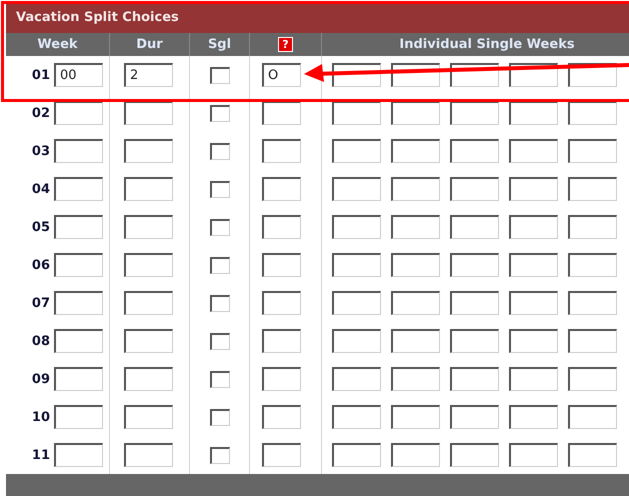  Describe the element at coordinates (41, 455) in the screenshot. I see `row-label: 11` at that location.